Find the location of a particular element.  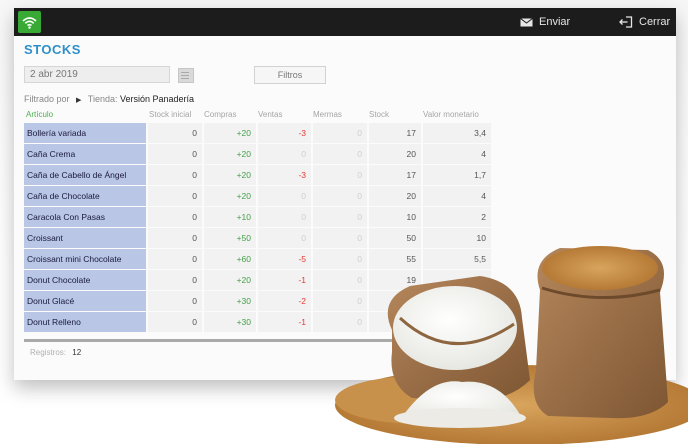

record-count-value: 12 is located at coordinates (77, 352).